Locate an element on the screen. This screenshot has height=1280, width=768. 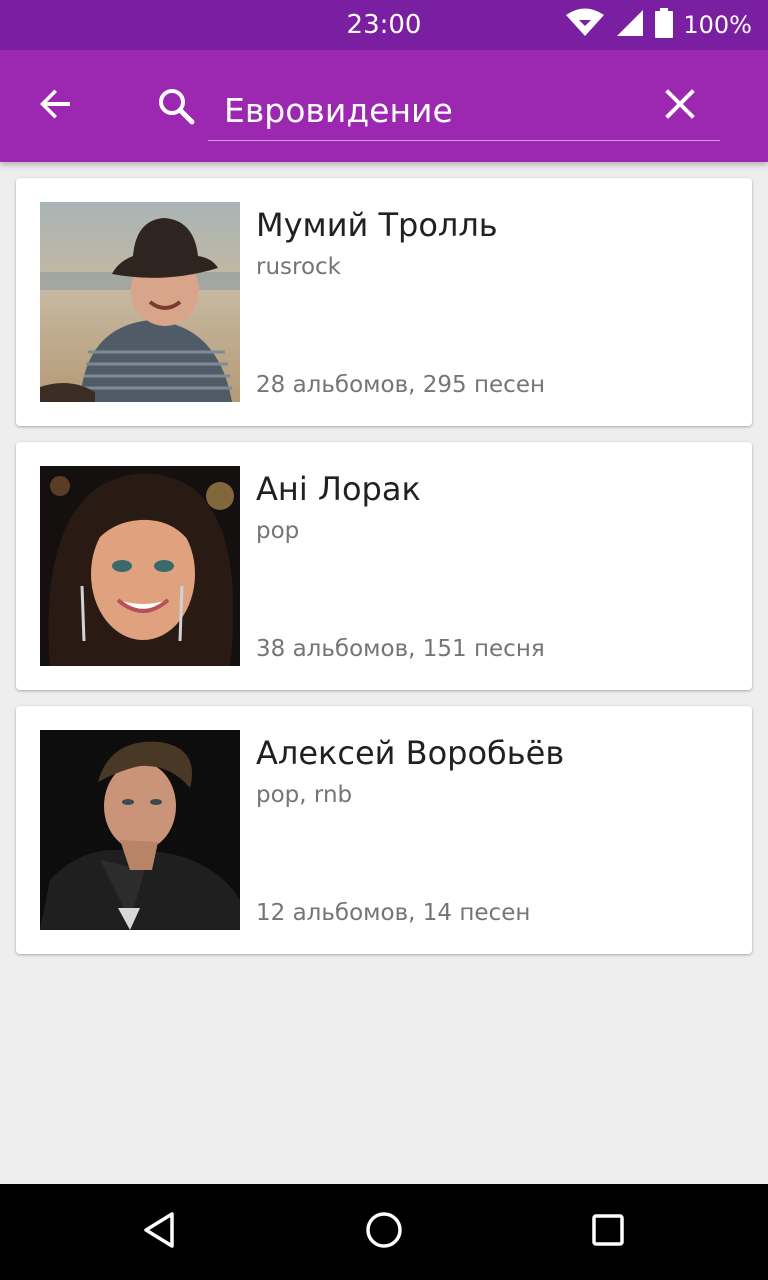
artist-stats: 28 альбомов, 295 песен is located at coordinates (401, 385).